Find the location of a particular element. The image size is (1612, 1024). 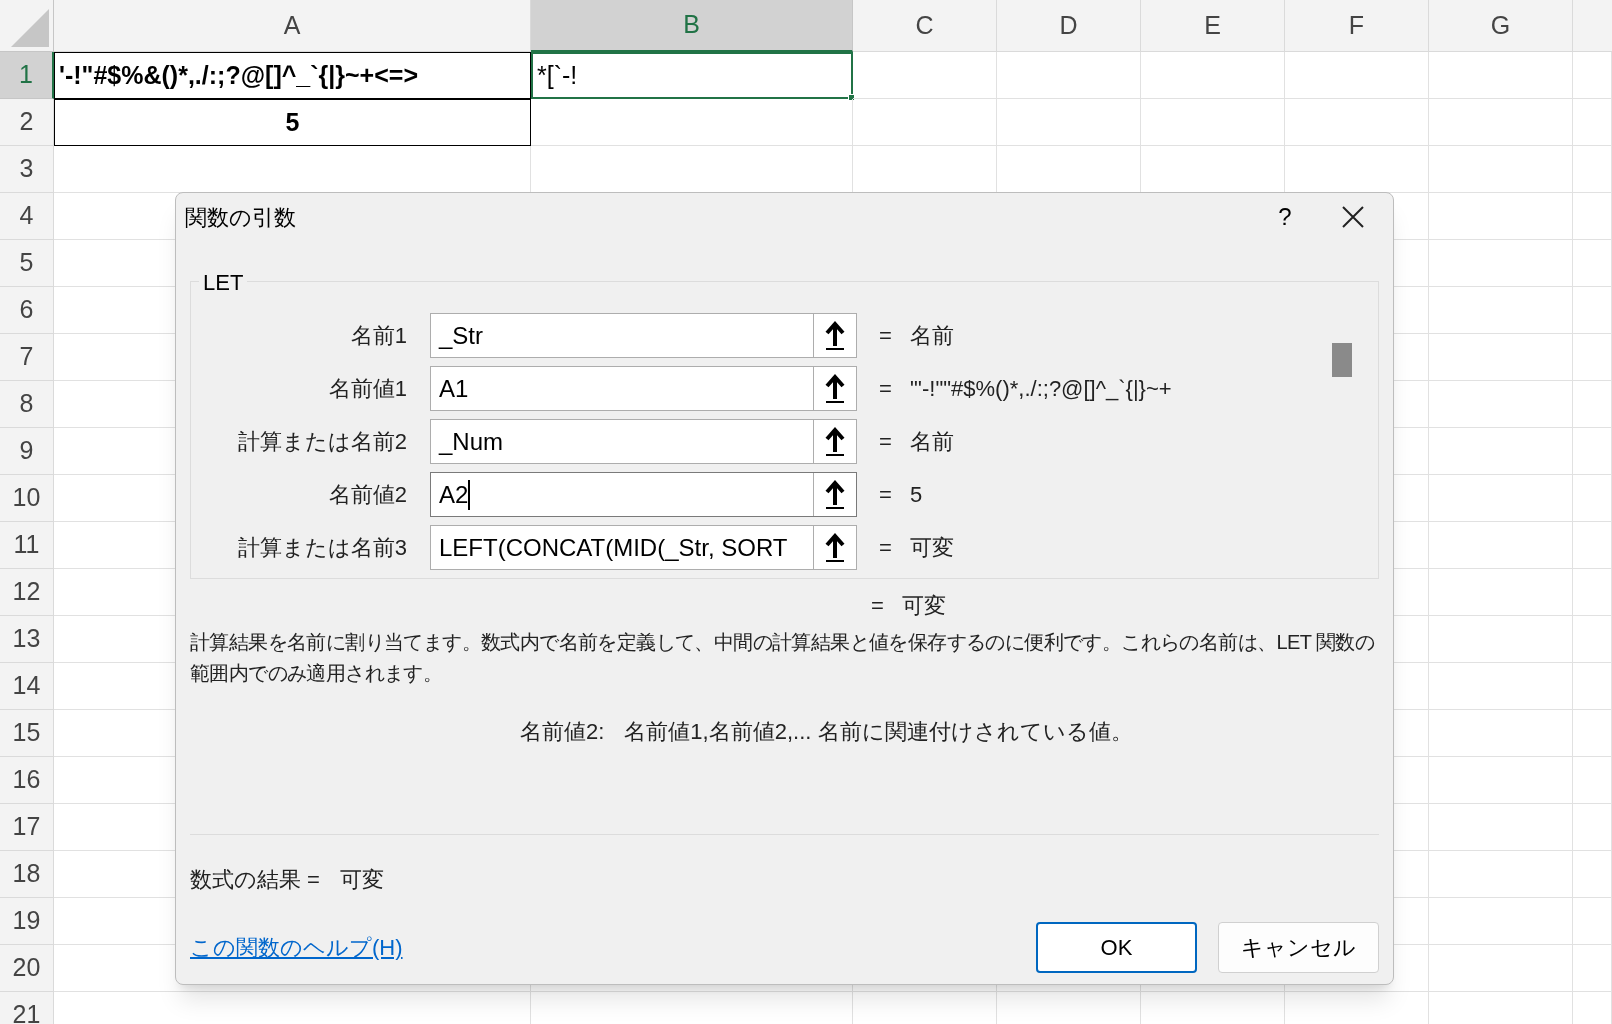

result-value: 可変 is located at coordinates (361, 880).